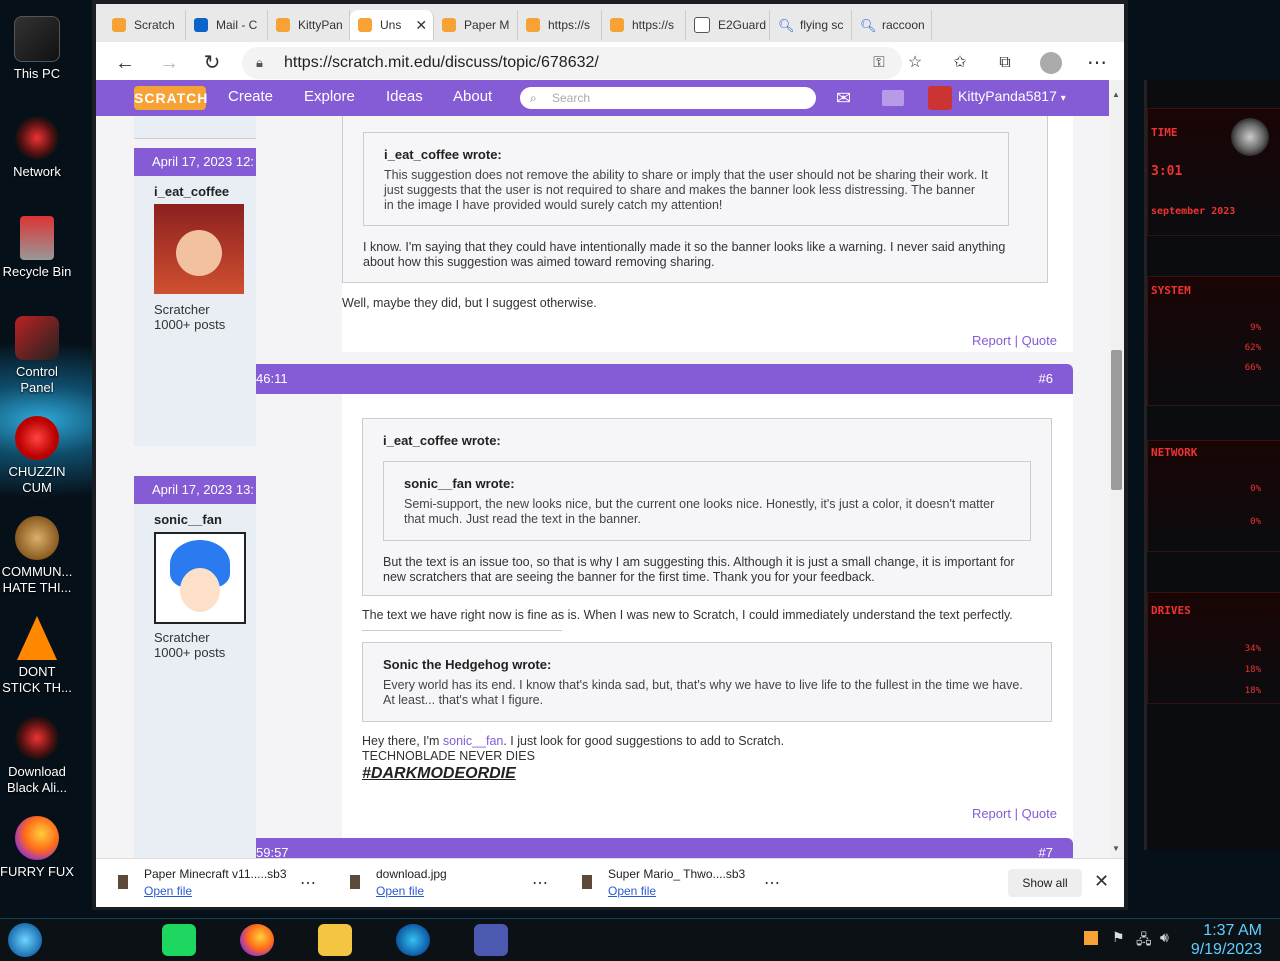 The height and width of the screenshot is (961, 1280). I want to click on edge-icon, so click(413, 940).